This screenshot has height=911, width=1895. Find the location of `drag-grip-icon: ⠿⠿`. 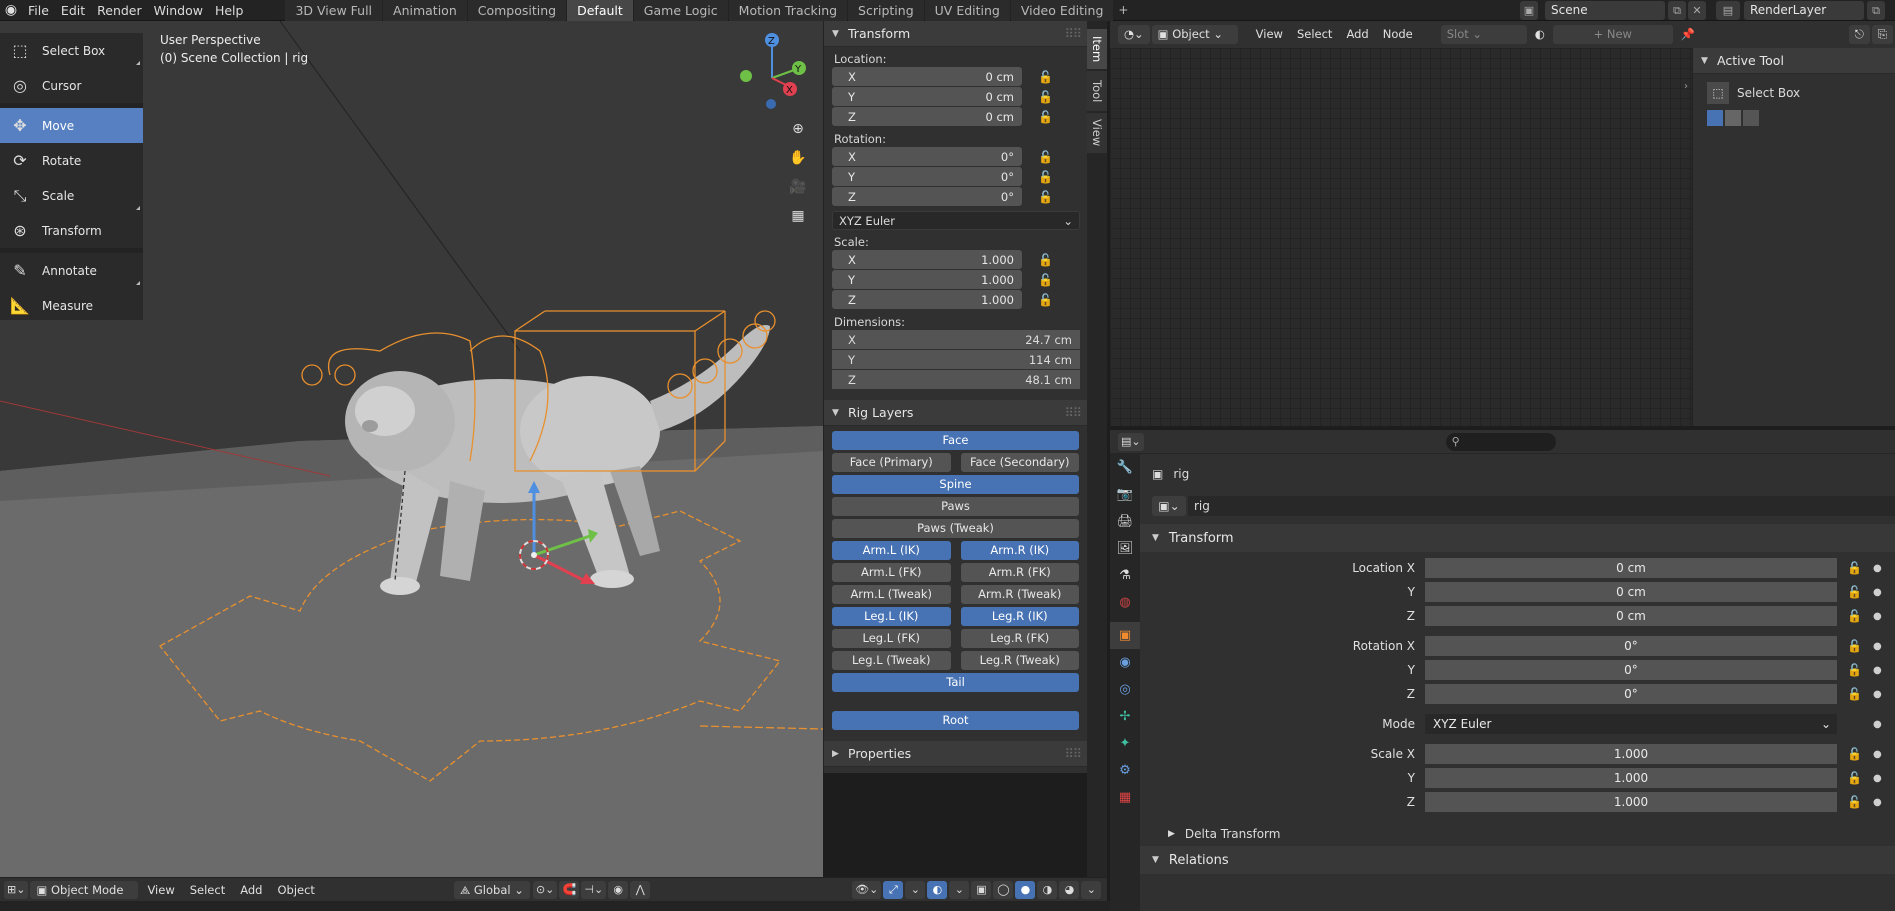

drag-grip-icon: ⠿⠿ is located at coordinates (1073, 33).